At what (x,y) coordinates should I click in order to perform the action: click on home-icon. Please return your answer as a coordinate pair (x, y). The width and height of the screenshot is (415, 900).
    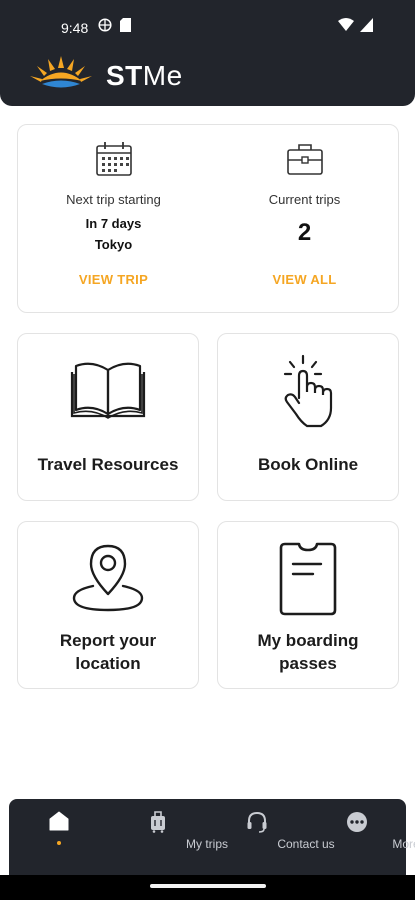
    Looking at the image, I should click on (59, 823).